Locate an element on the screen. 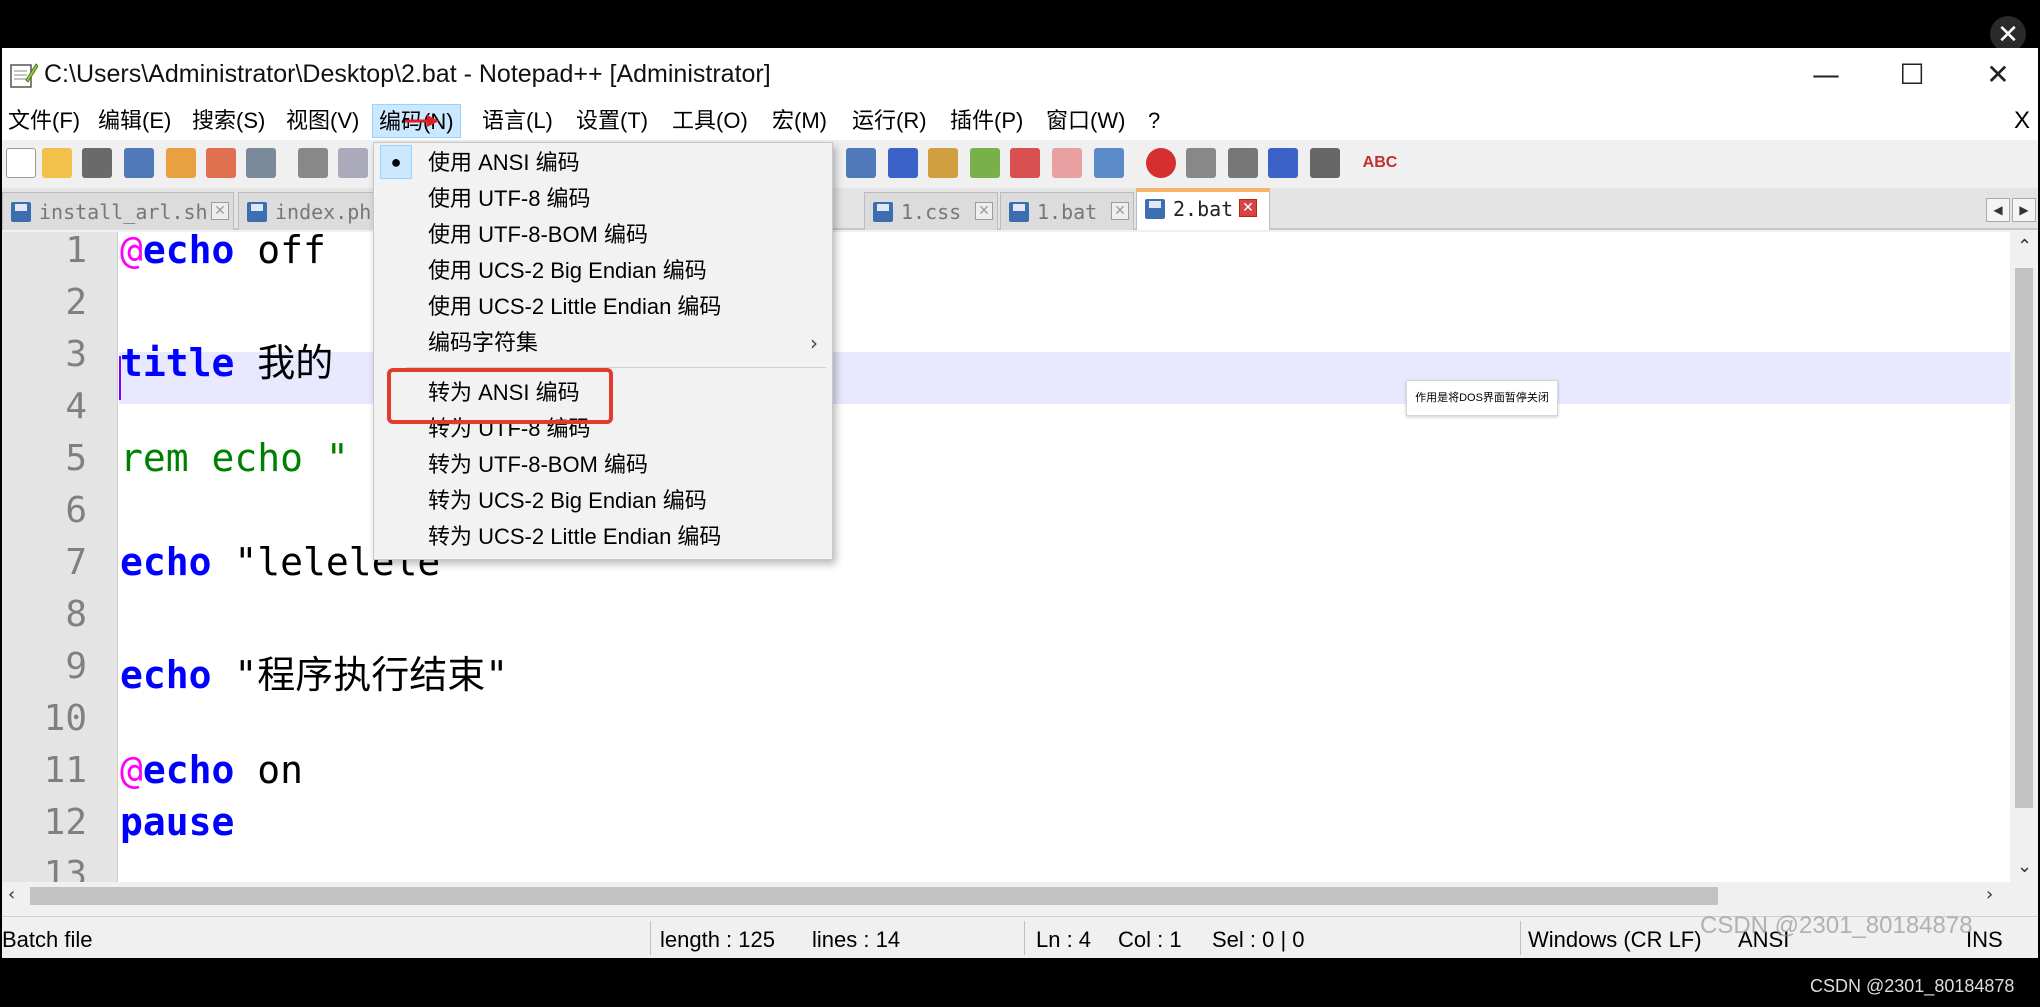  print-icon is located at coordinates (261, 163).